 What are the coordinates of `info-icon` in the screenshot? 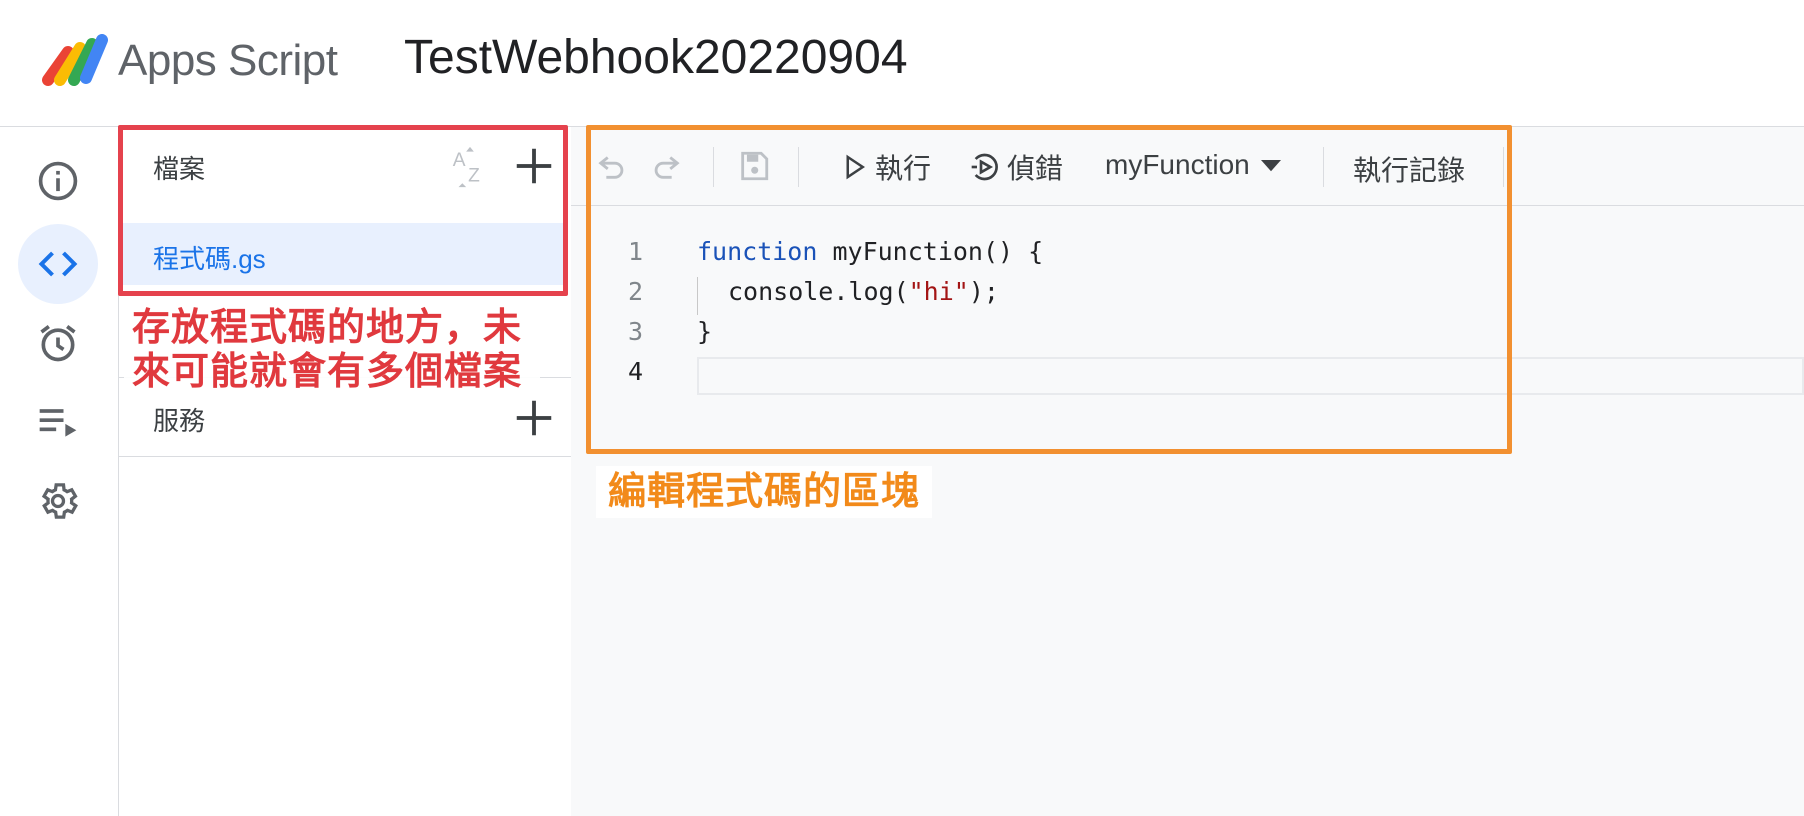 It's located at (58, 181).